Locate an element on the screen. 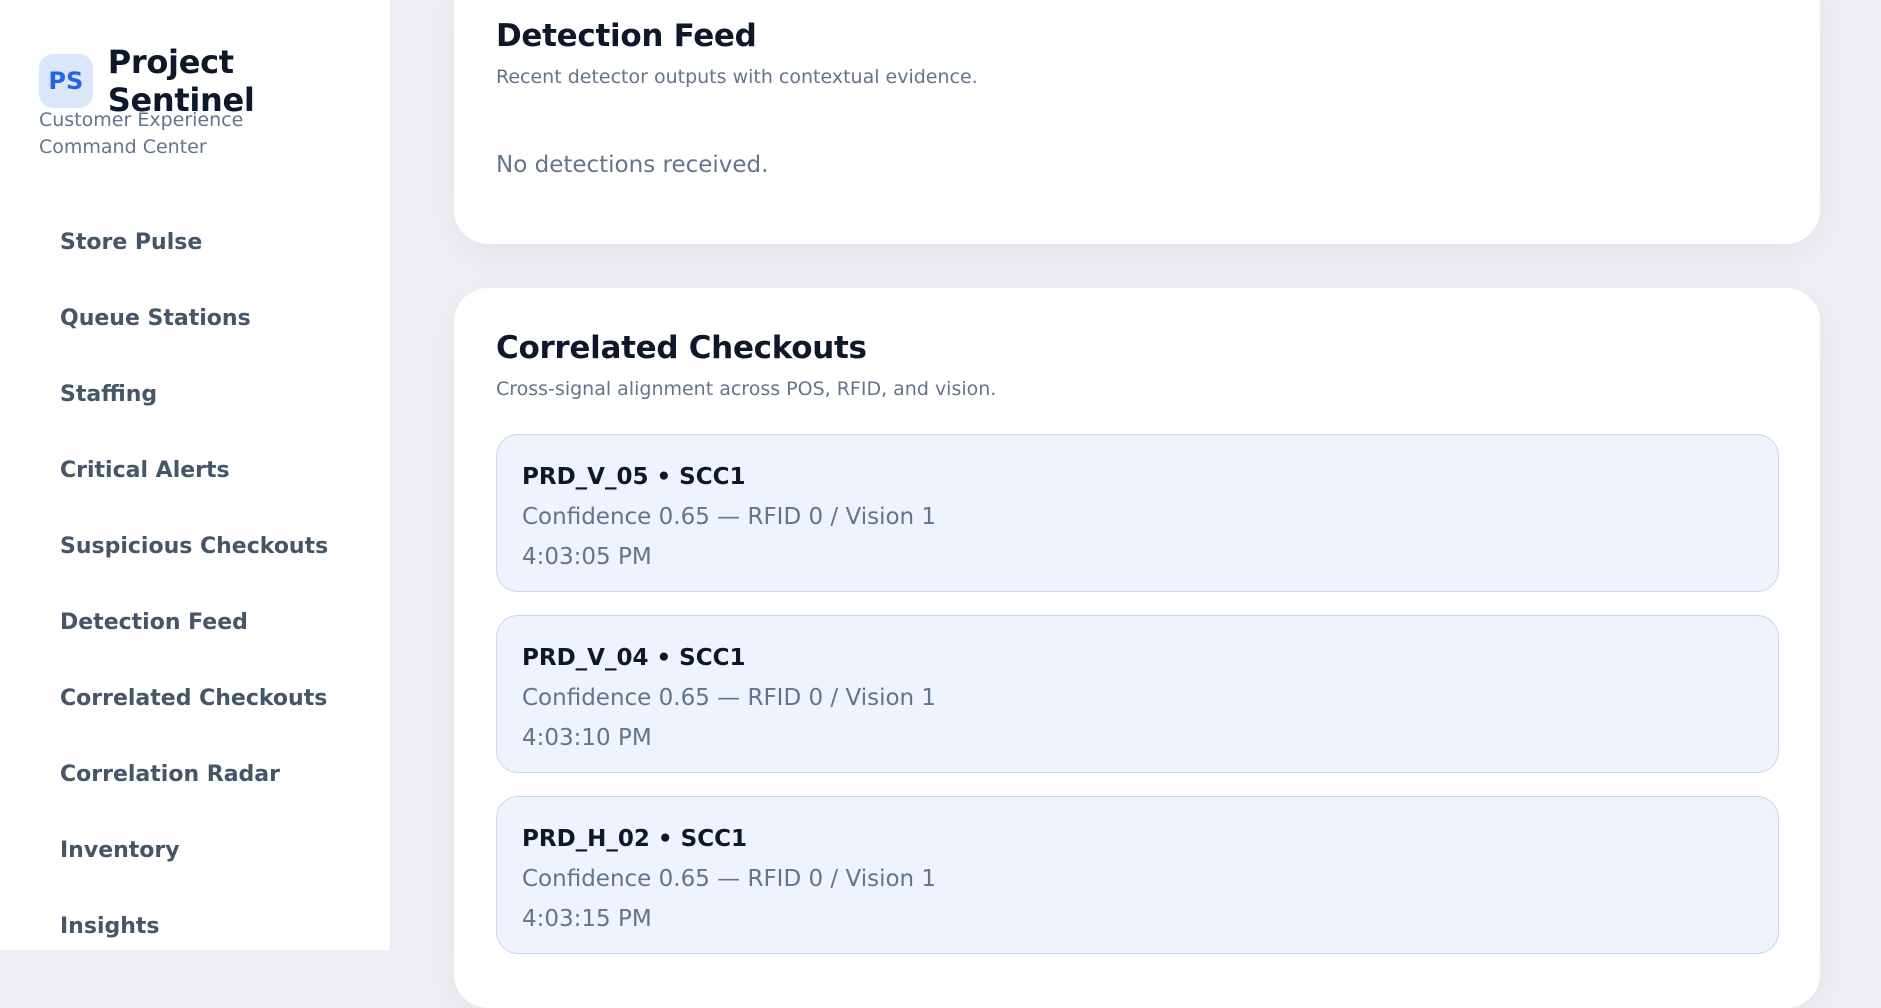 The image size is (1881, 1008). checkout-timestamp: 4:03:05 PM is located at coordinates (587, 557).